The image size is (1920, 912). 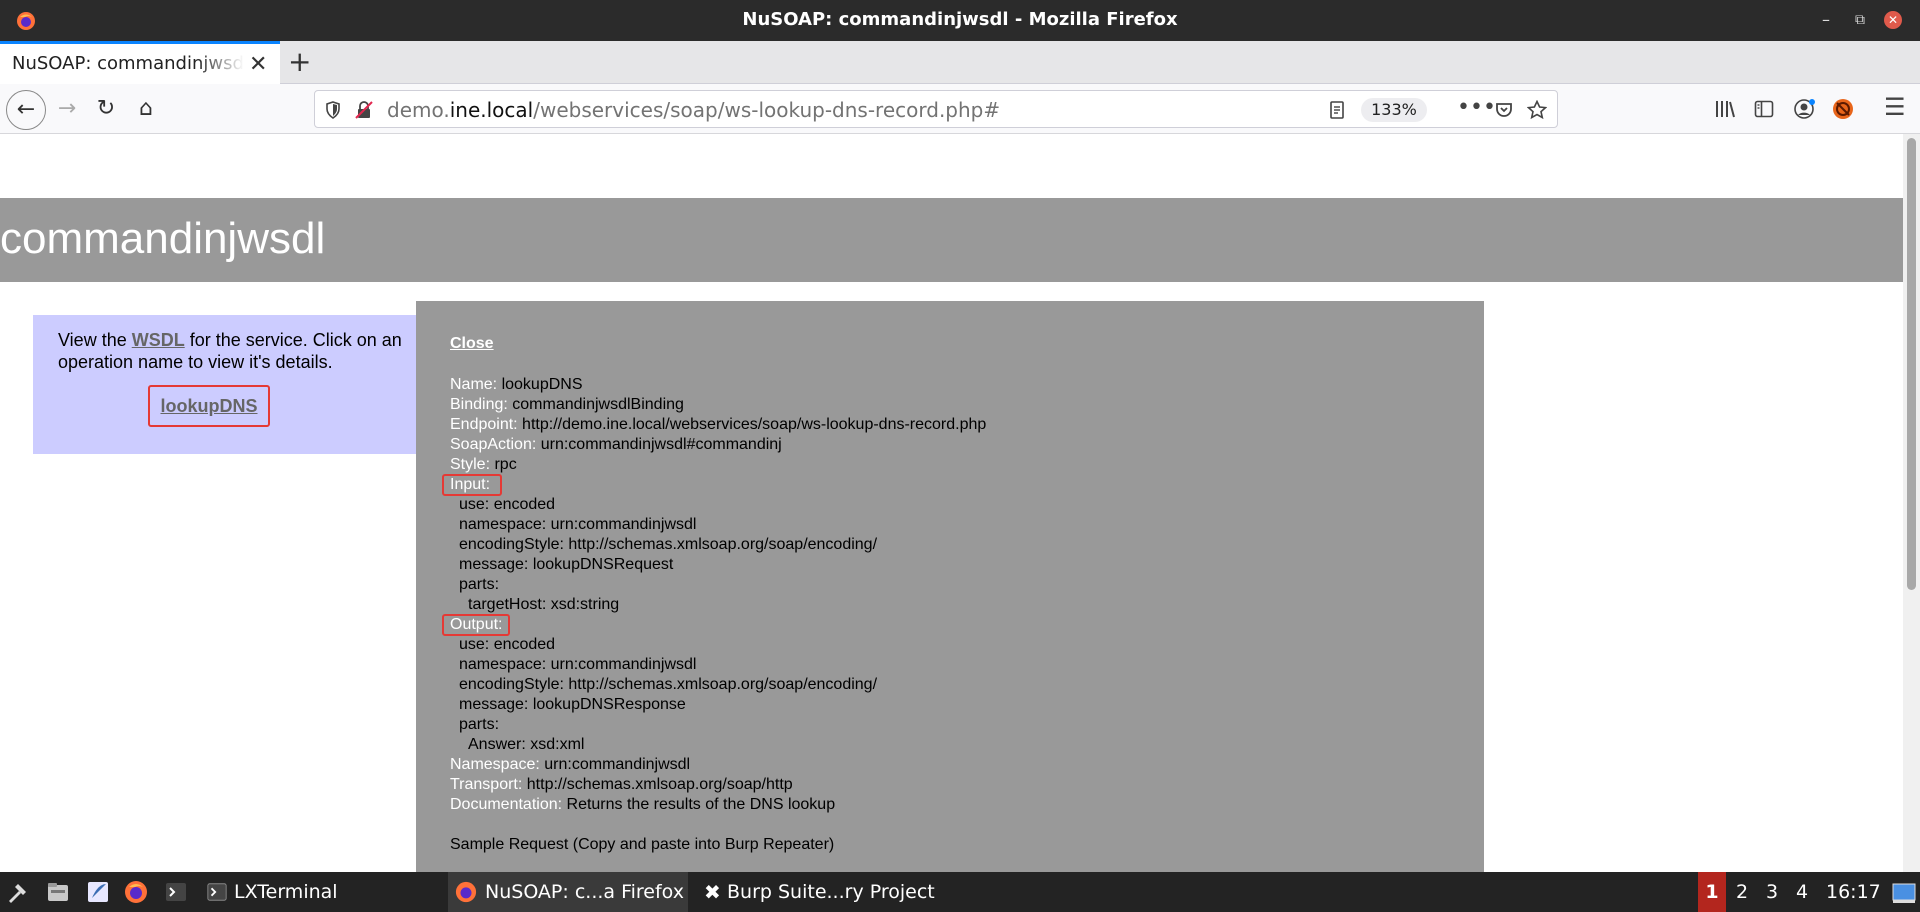 I want to click on workspace-1: 1, so click(x=1712, y=892).